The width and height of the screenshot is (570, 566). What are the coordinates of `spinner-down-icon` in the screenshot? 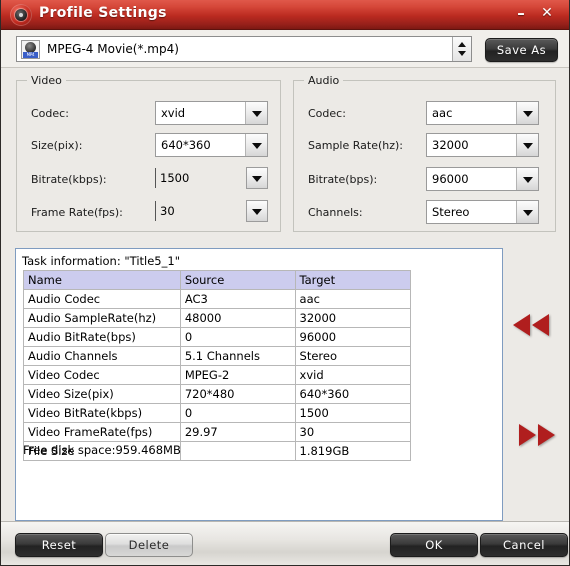 It's located at (462, 53).